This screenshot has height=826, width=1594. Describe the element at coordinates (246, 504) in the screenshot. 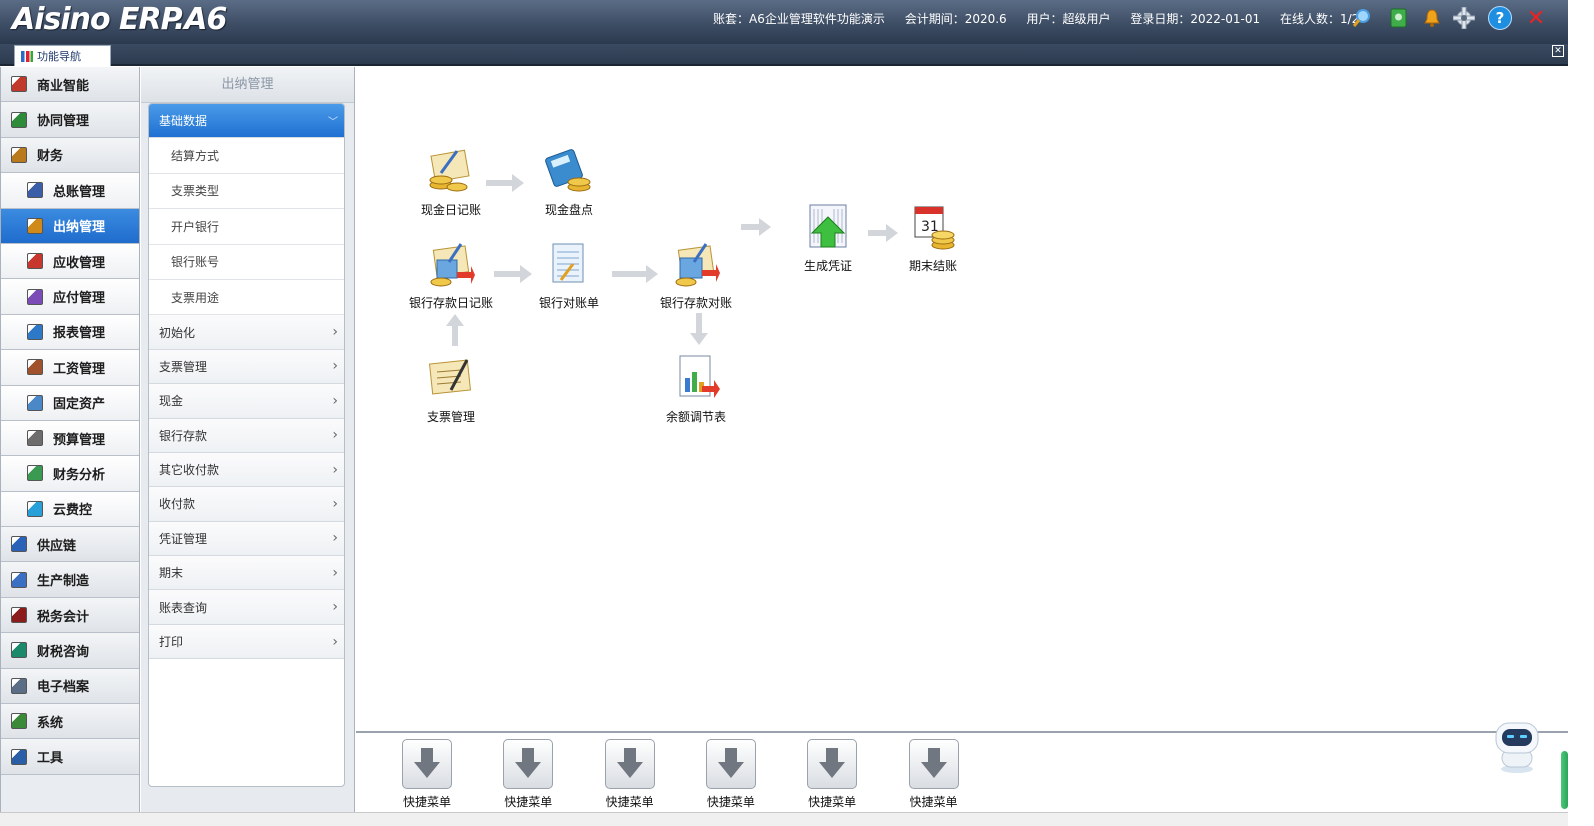

I see `function-group: 收付款 ›` at that location.